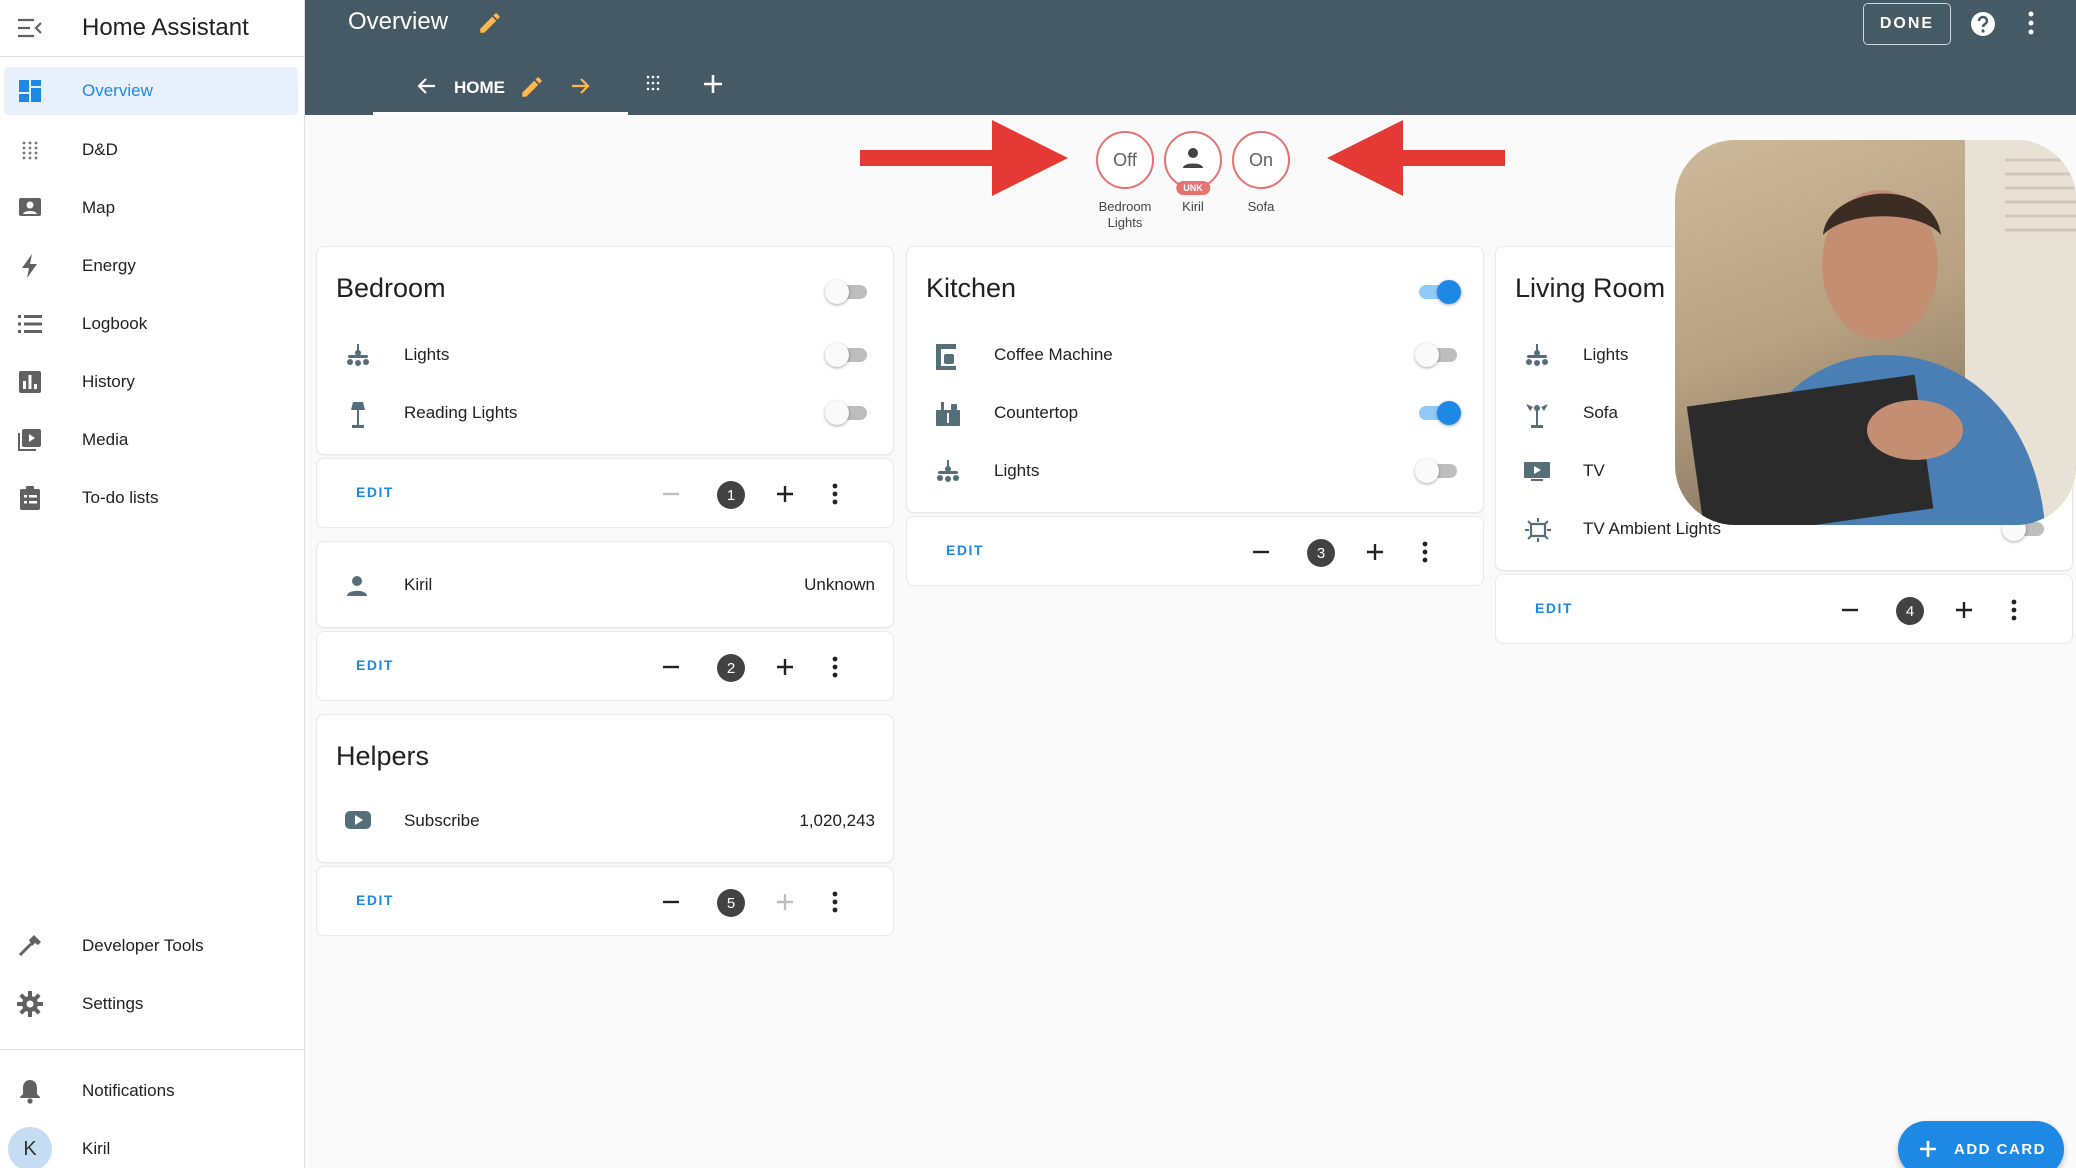 The image size is (2076, 1168). What do you see at coordinates (1195, 413) in the screenshot?
I see `entity-row: Countertop` at bounding box center [1195, 413].